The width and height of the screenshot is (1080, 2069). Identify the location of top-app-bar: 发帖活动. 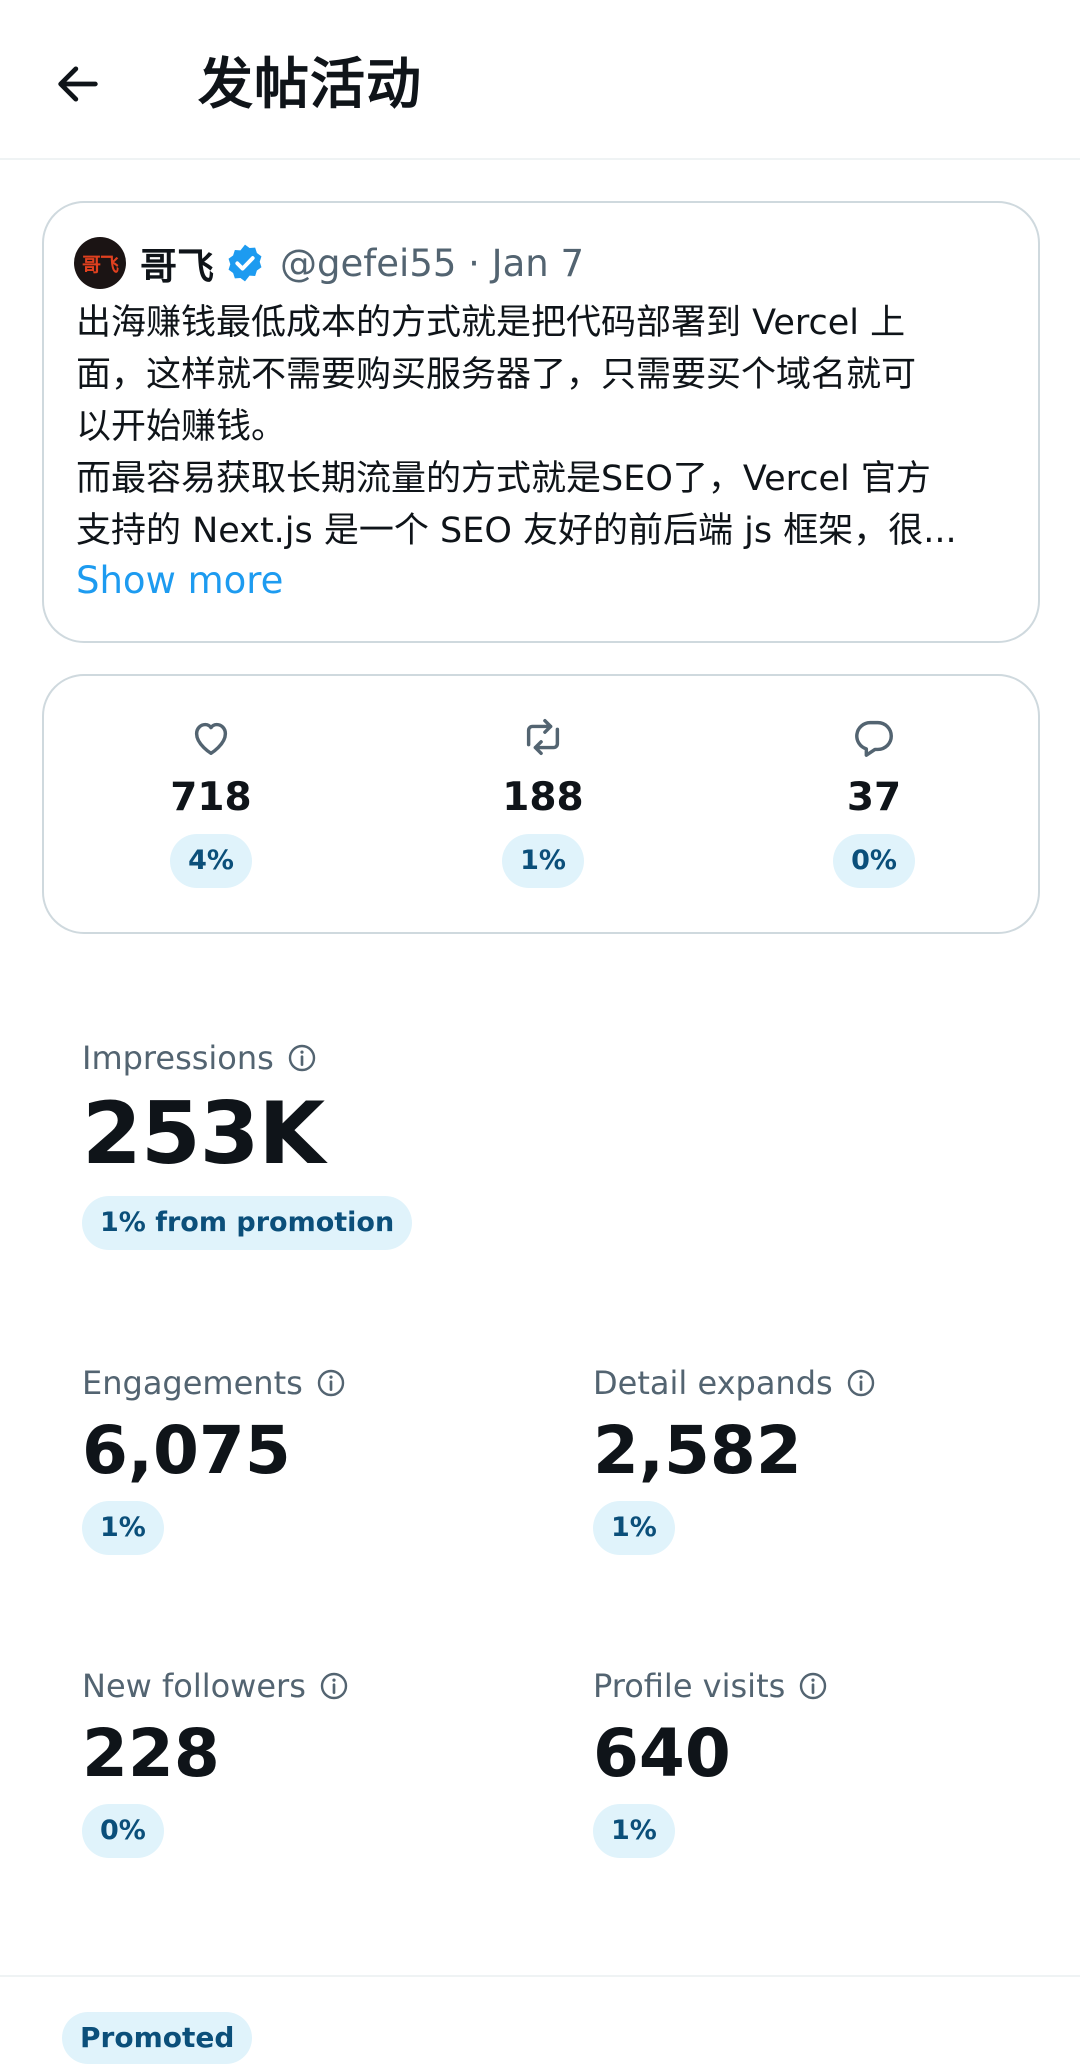
(540, 80).